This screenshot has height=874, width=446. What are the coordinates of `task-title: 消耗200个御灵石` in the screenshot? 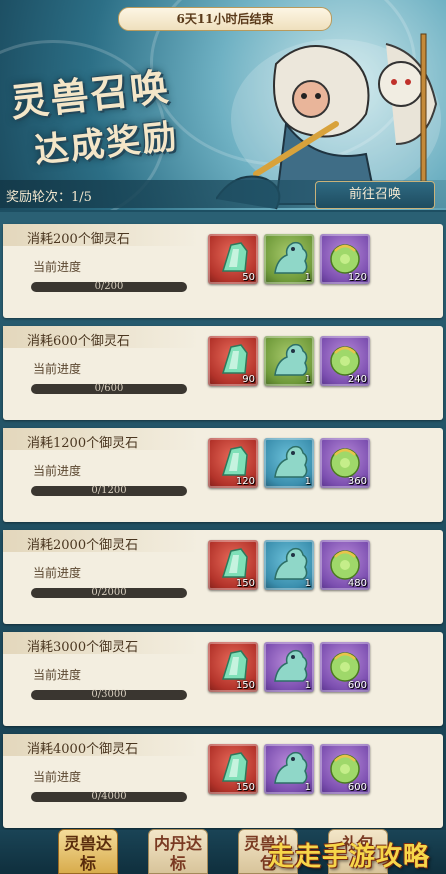 It's located at (78, 239).